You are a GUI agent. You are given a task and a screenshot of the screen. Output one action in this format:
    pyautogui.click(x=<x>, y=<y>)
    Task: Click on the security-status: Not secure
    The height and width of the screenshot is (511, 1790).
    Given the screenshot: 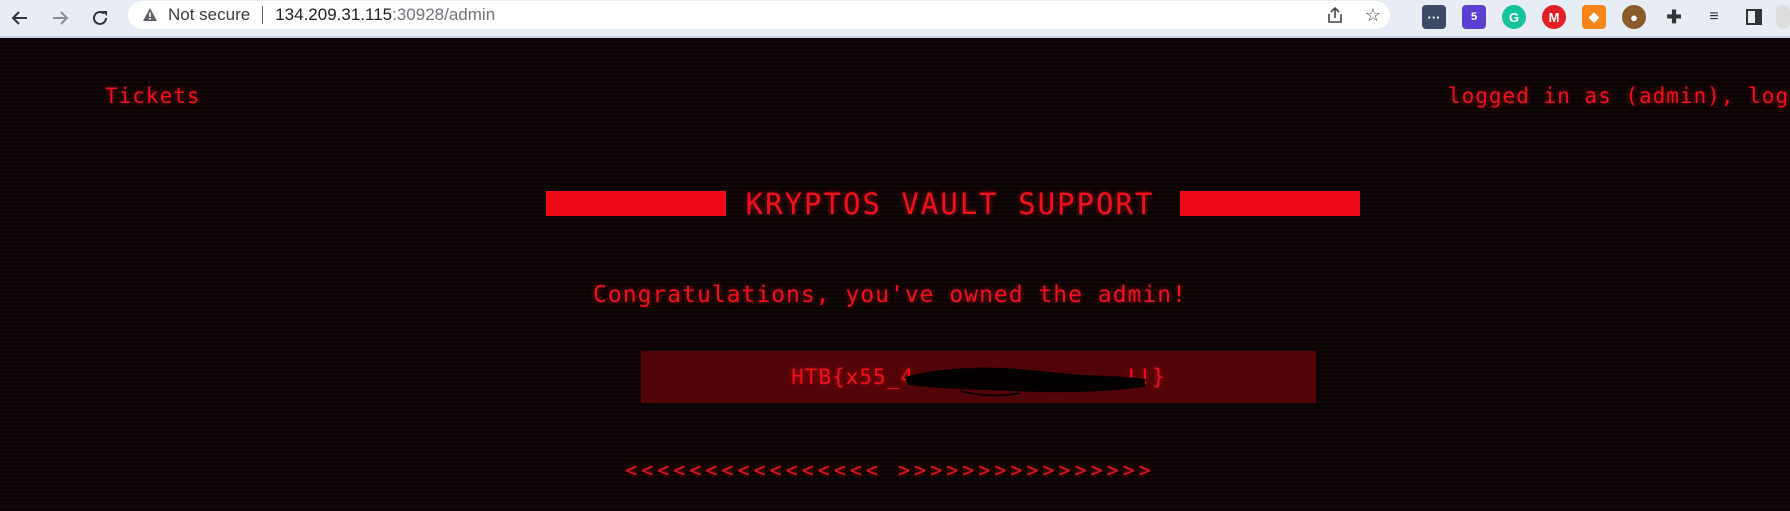 What is the action you would take?
    pyautogui.click(x=209, y=15)
    